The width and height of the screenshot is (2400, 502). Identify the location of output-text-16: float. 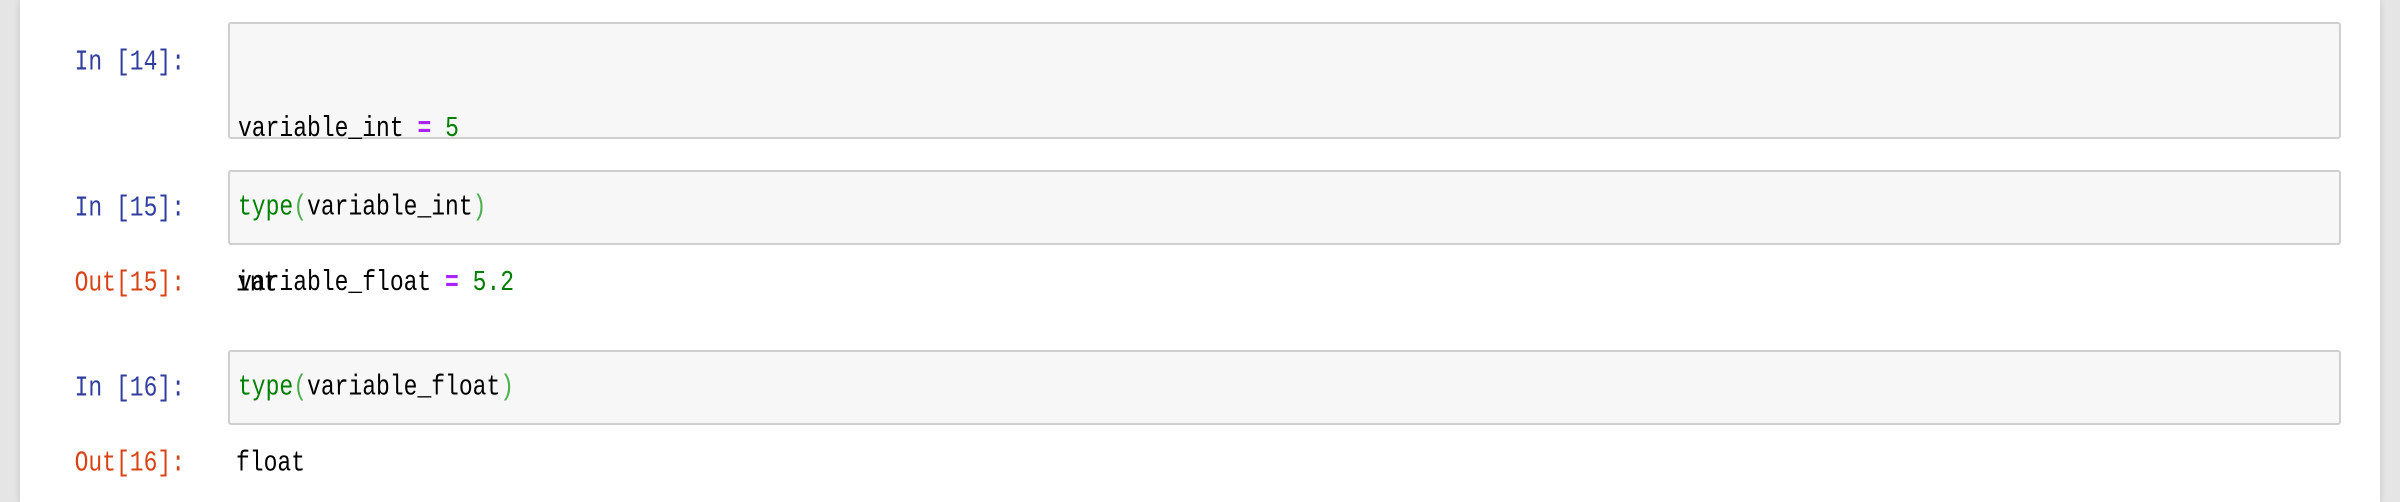
(271, 463).